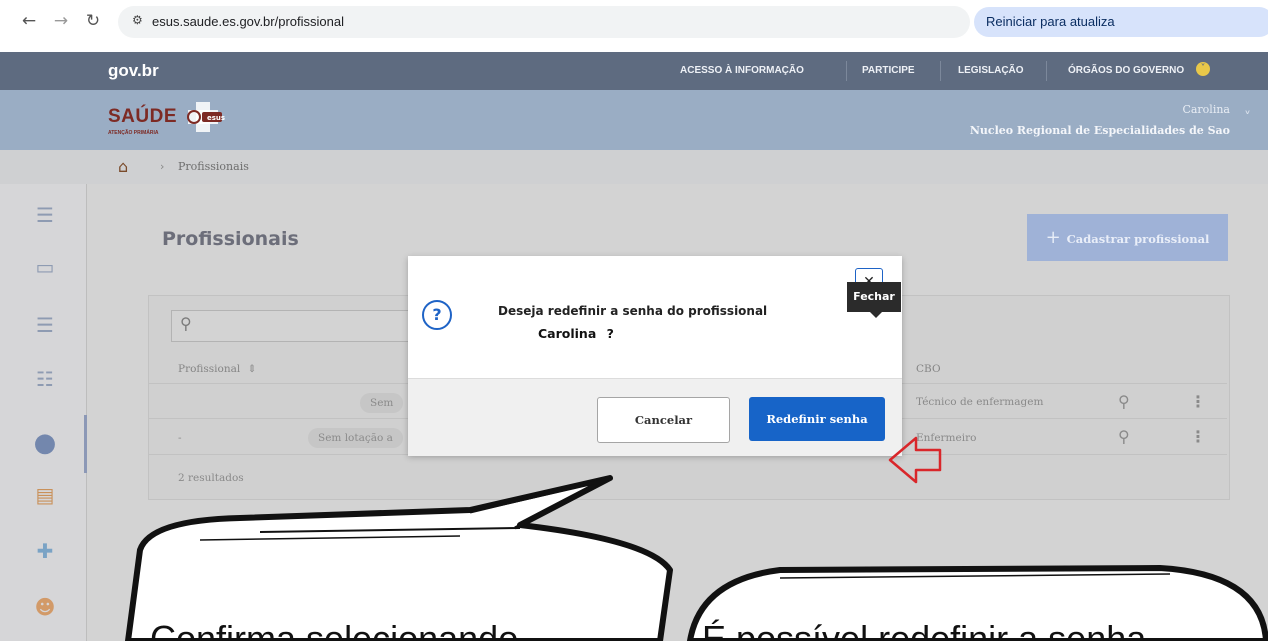 Image resolution: width=1268 pixels, height=641 pixels. I want to click on dialog-professional-name: Carolina ?, so click(576, 333).